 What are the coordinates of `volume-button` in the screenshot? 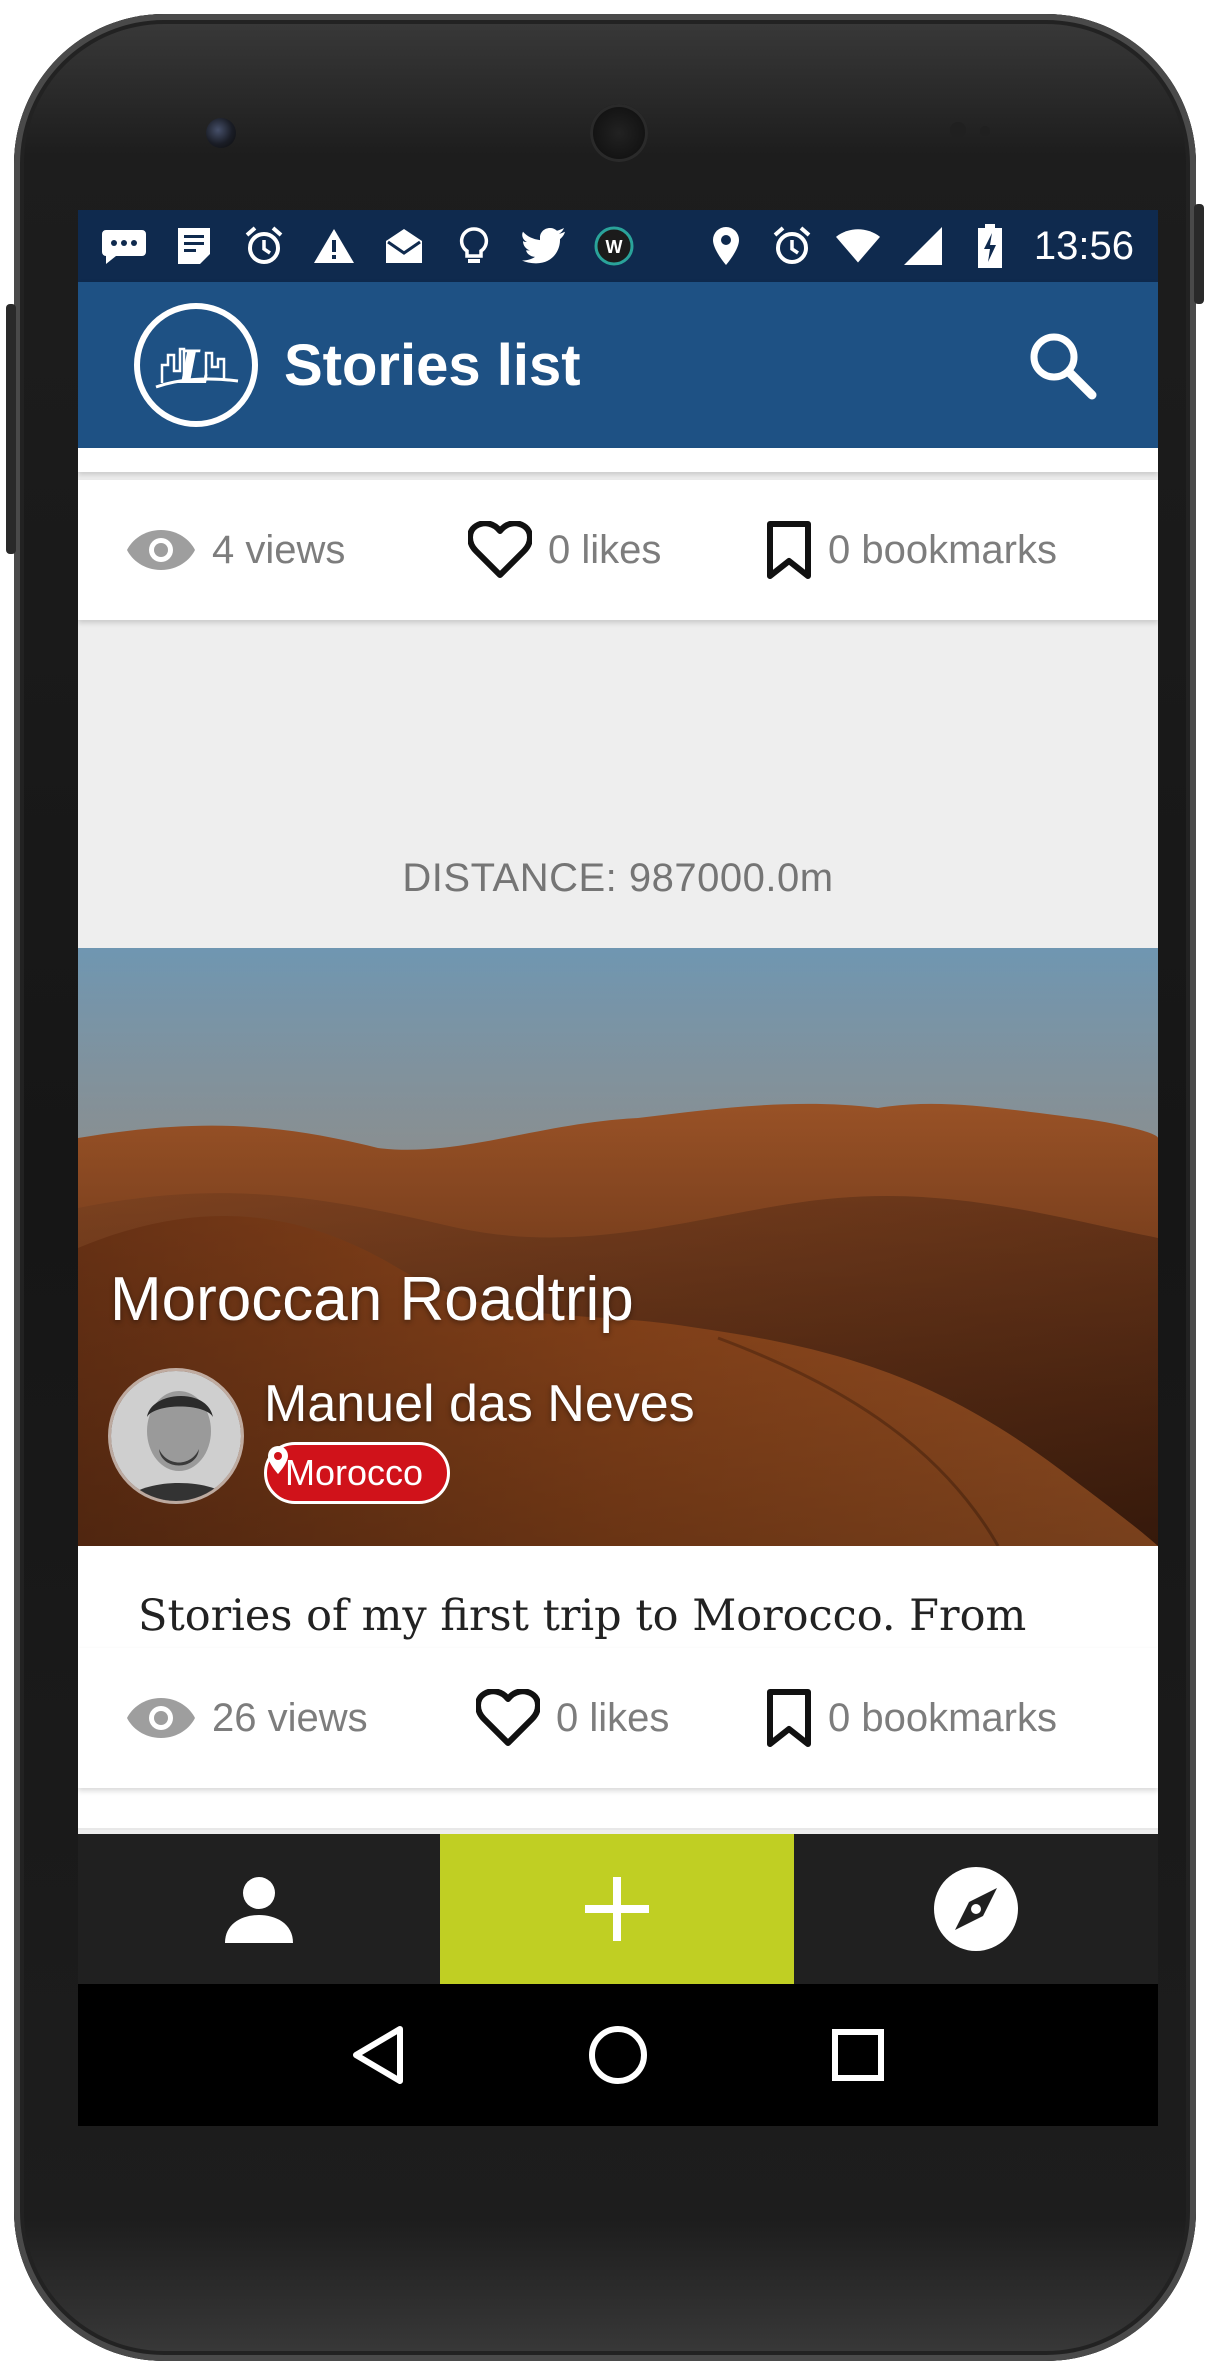 It's located at (1199, 254).